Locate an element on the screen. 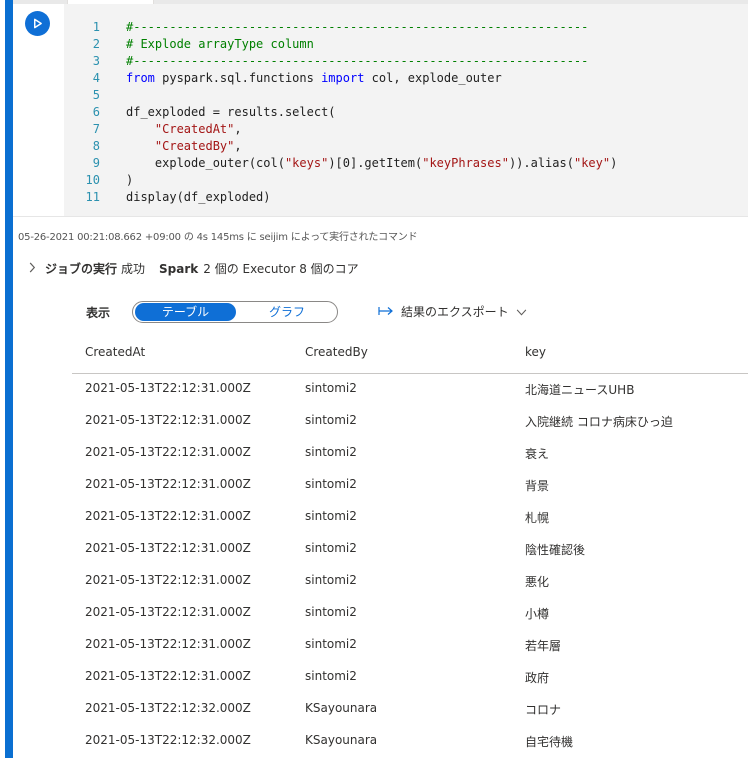  table-row: 2021-05-13T22:12:31.000Z sintomi2 小樽 is located at coordinates (374, 613).